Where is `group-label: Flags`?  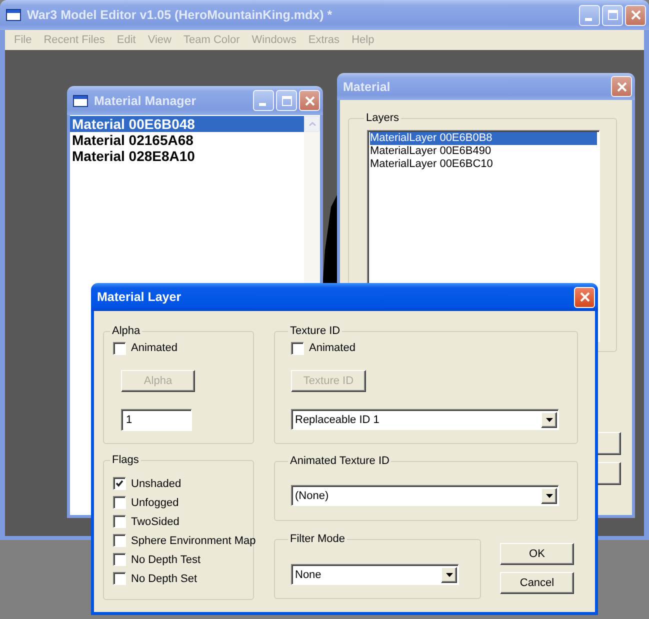
group-label: Flags is located at coordinates (125, 460).